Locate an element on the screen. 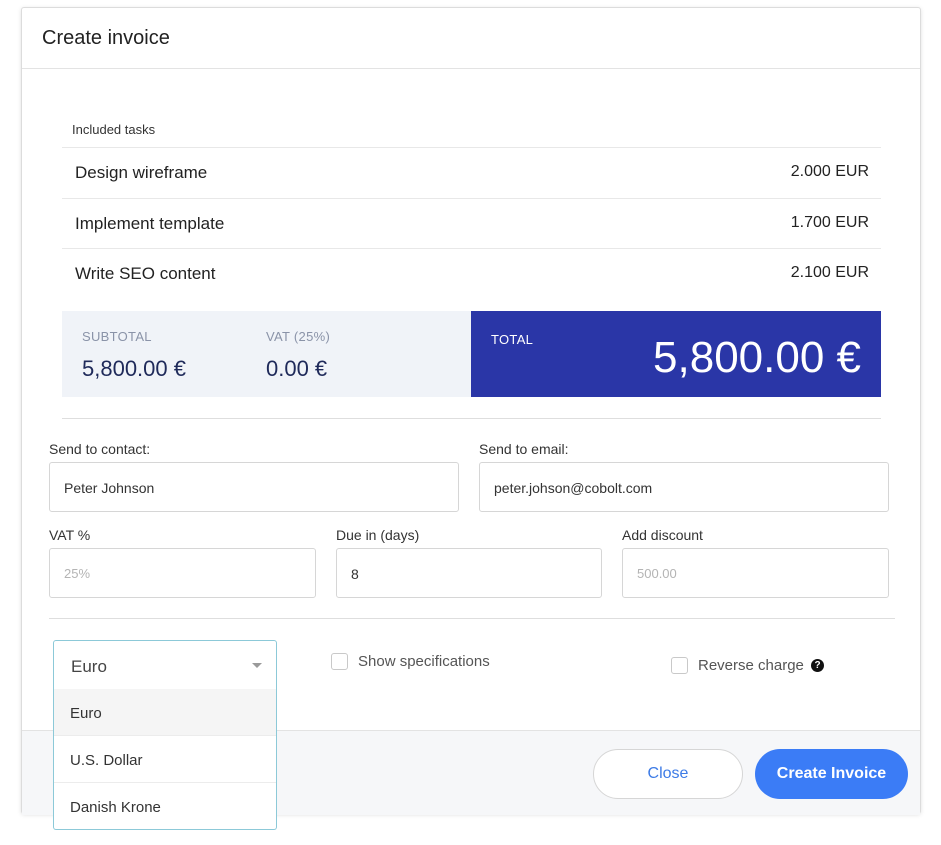 Image resolution: width=941 pixels, height=845 pixels. currency-select: Euro is located at coordinates (165, 665).